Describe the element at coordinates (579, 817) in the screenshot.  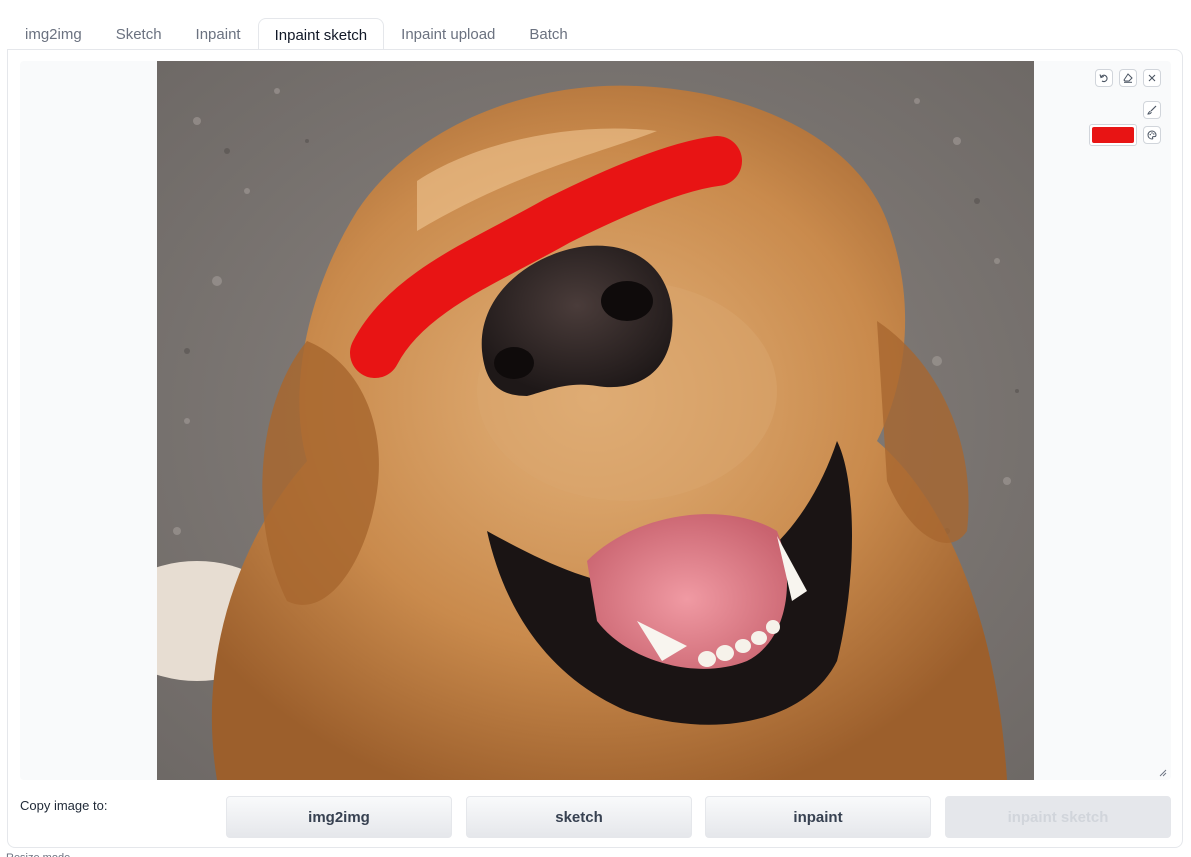
I see `copy-to-sketch-button: sketch` at that location.